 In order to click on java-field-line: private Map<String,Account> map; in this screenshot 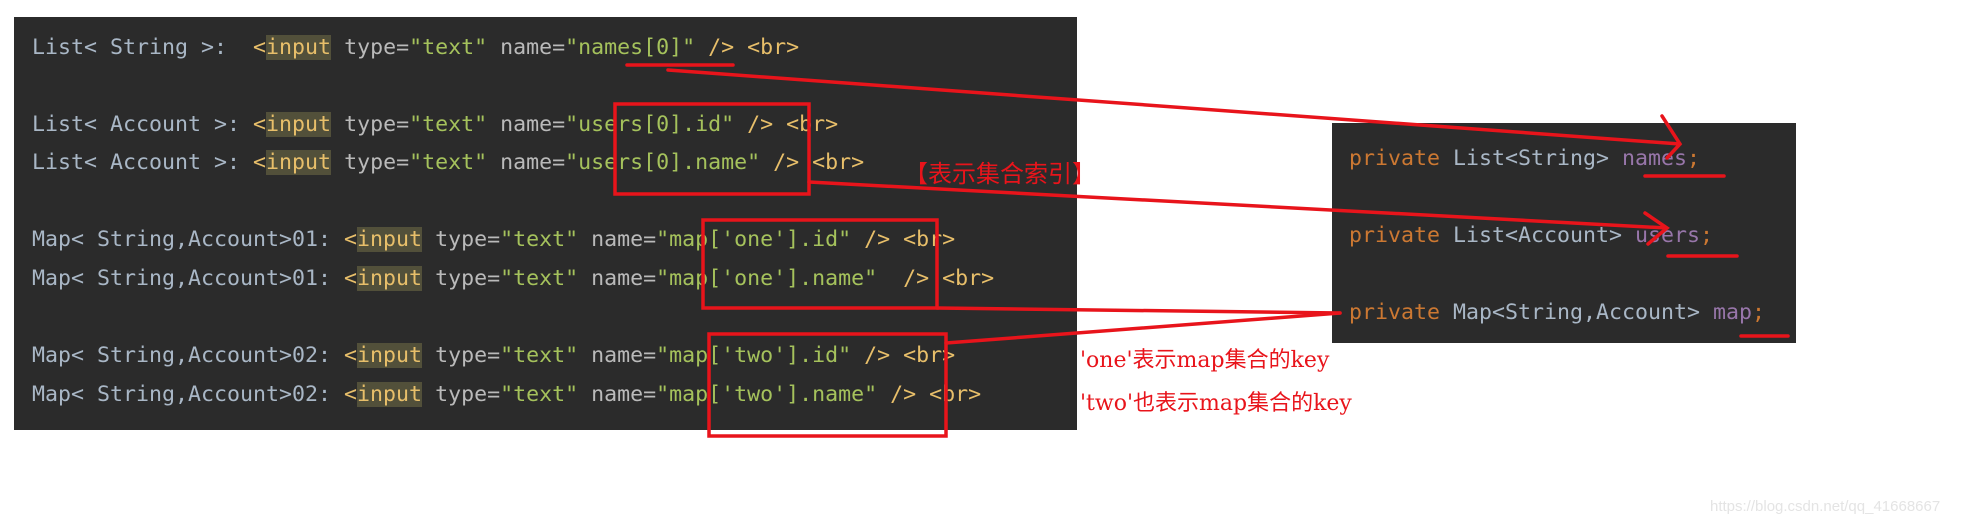, I will do `click(1557, 313)`.